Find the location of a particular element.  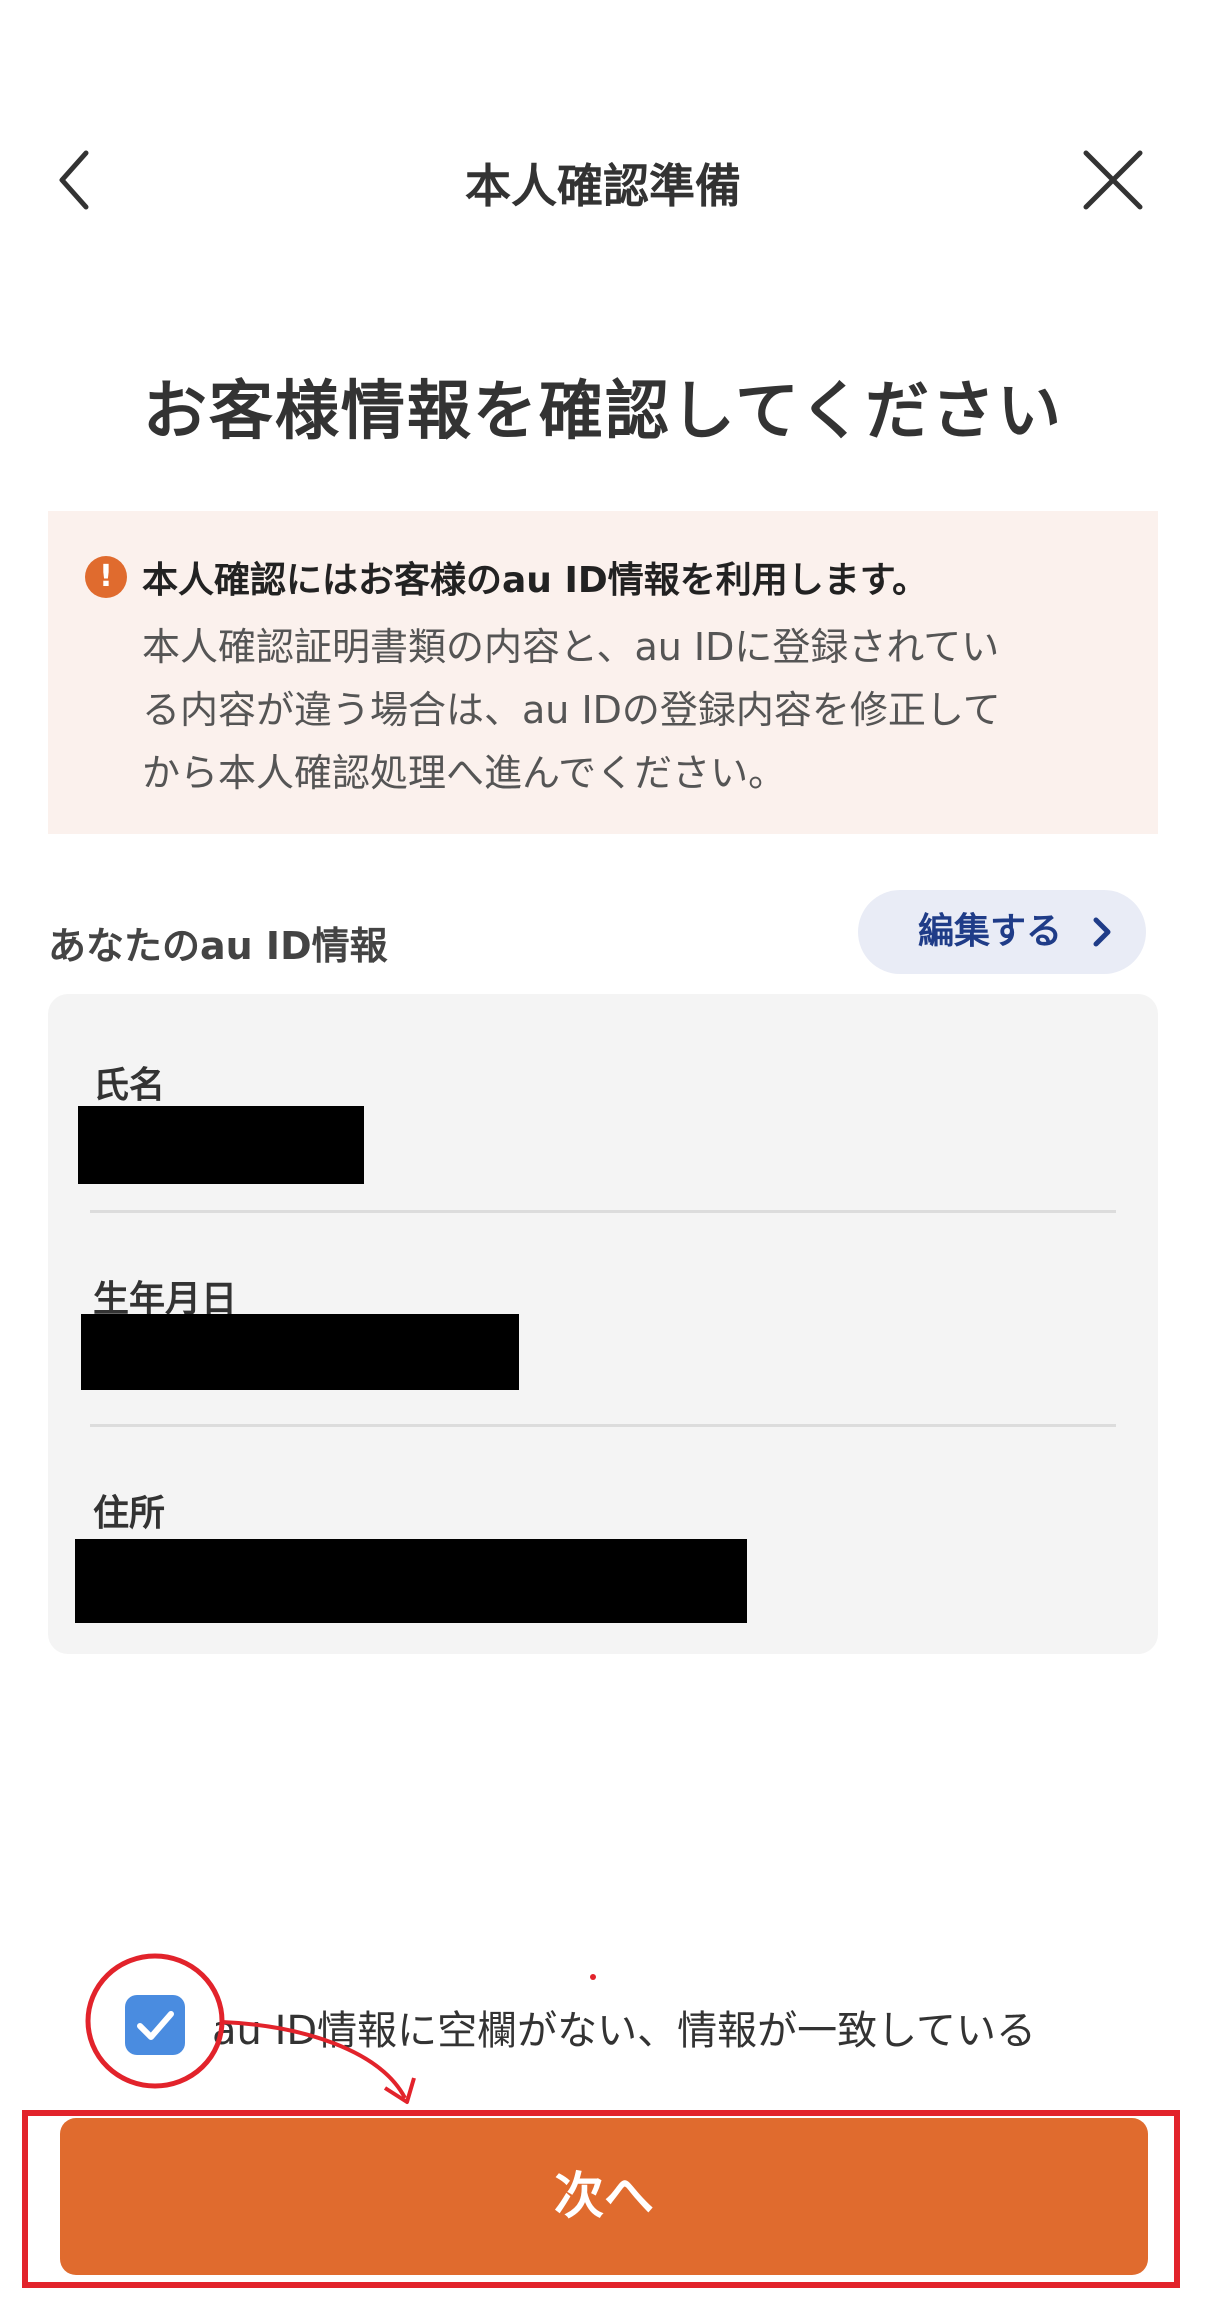

chevron-right-icon is located at coordinates (1102, 932).